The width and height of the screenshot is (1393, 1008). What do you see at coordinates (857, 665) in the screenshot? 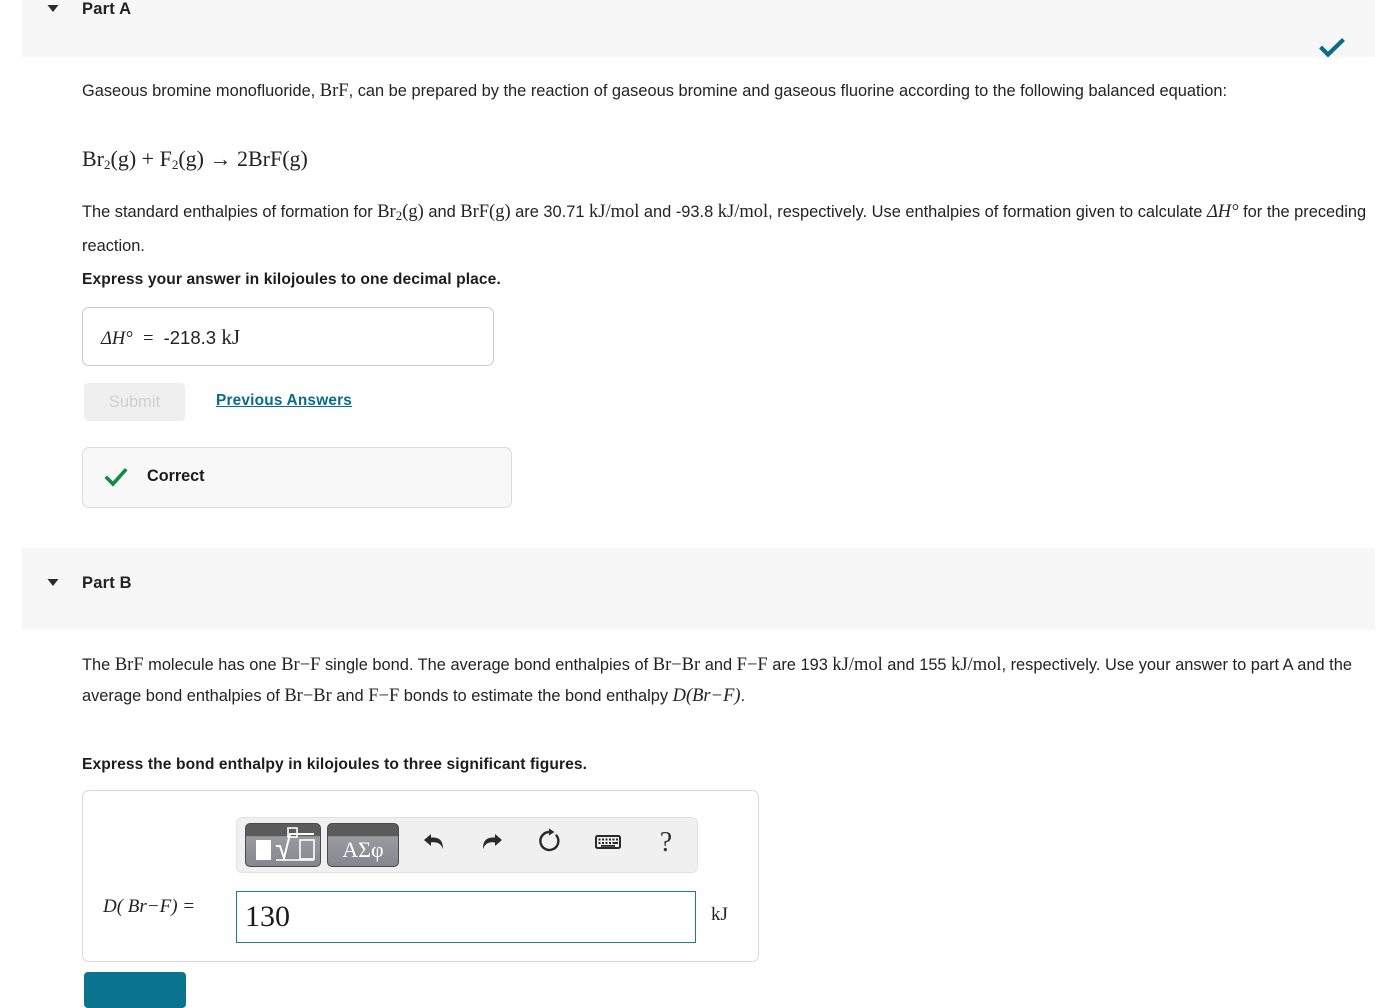
I see `para-b-unit-1: kJ/mol` at bounding box center [857, 665].